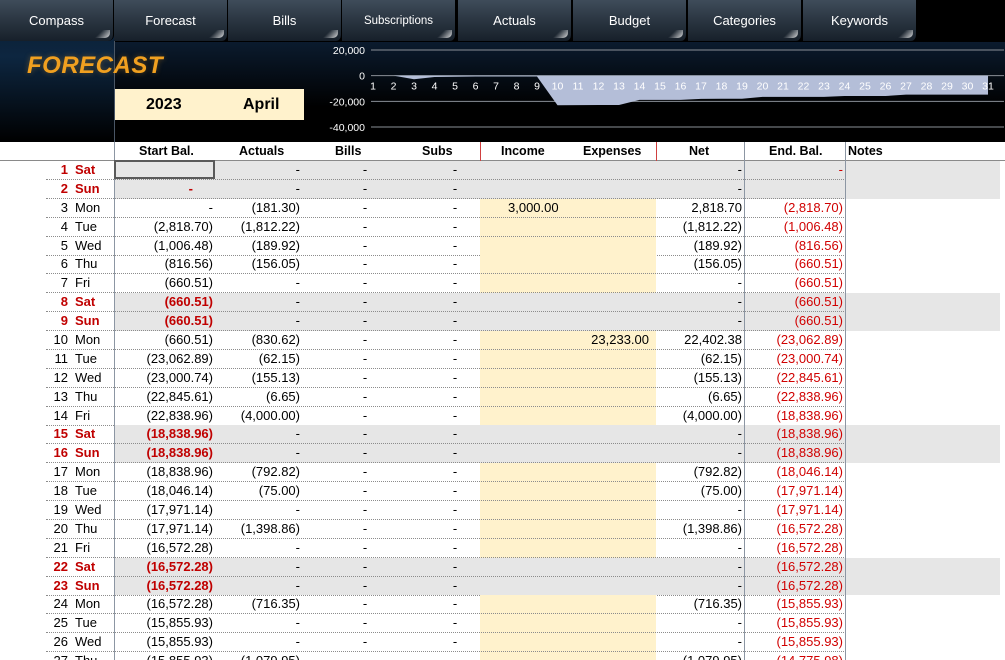 The image size is (1005, 660). What do you see at coordinates (794, 208) in the screenshot?
I see `end-balance-cell: (2,818.70)` at bounding box center [794, 208].